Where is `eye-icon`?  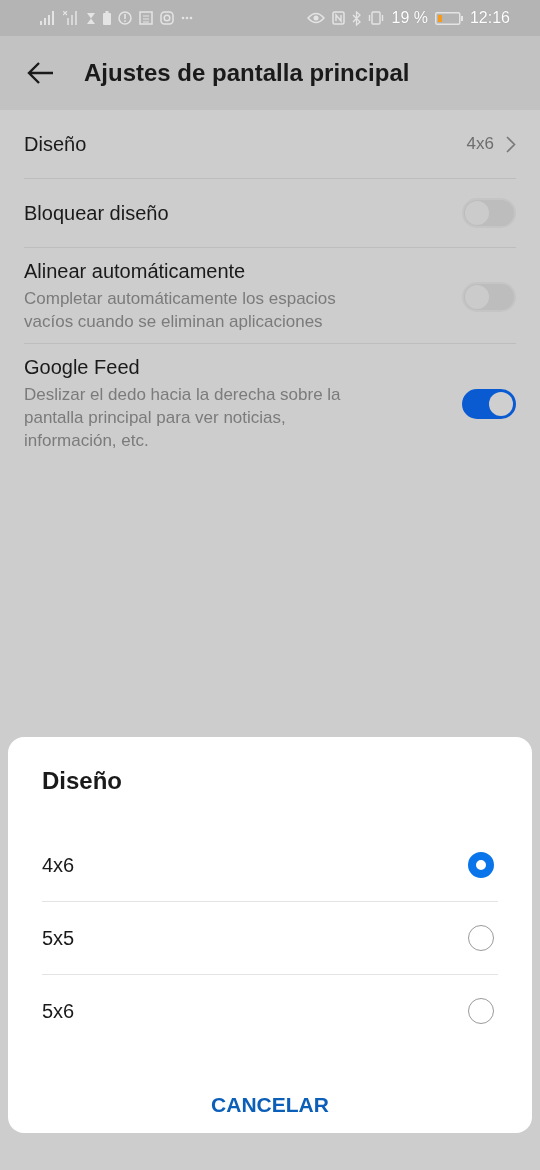 eye-icon is located at coordinates (316, 18).